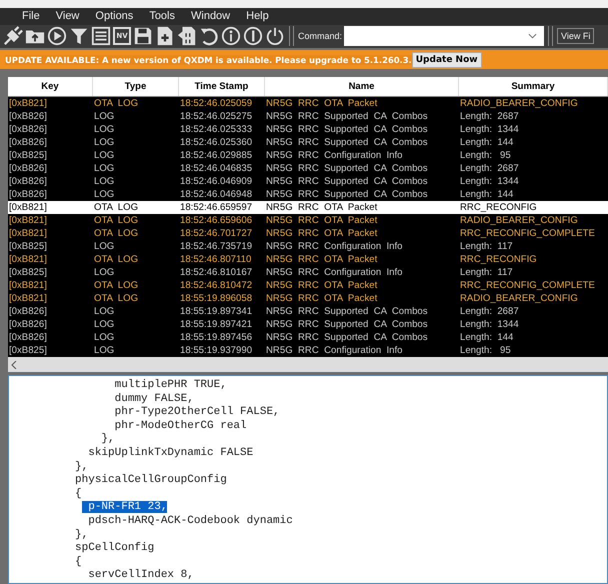 The image size is (608, 584). I want to click on log-row: [0xB821] OTA LOG 18:52:46.701727 NR5G RRC OTA Packet RRC_RECONFIG_COMPLETE, so click(308, 233).